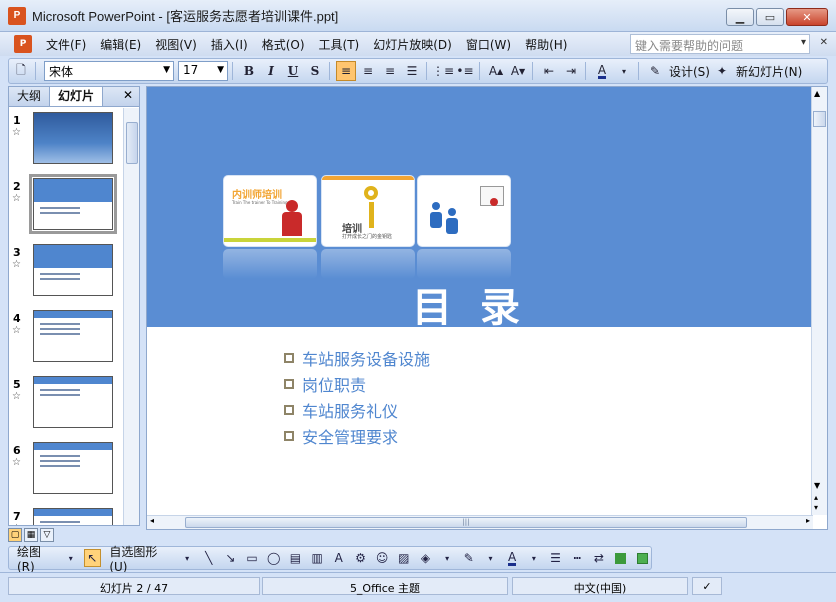 The height and width of the screenshot is (602, 836). What do you see at coordinates (412, 71) in the screenshot?
I see `justify-icon: ☰` at bounding box center [412, 71].